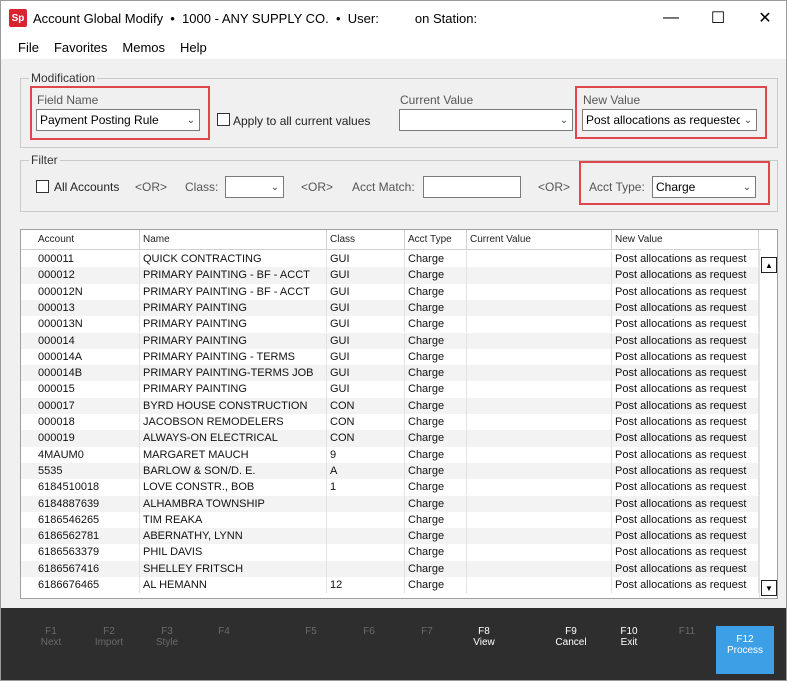 This screenshot has height=681, width=787. Describe the element at coordinates (28, 47) in the screenshot. I see `menu-file: File` at that location.